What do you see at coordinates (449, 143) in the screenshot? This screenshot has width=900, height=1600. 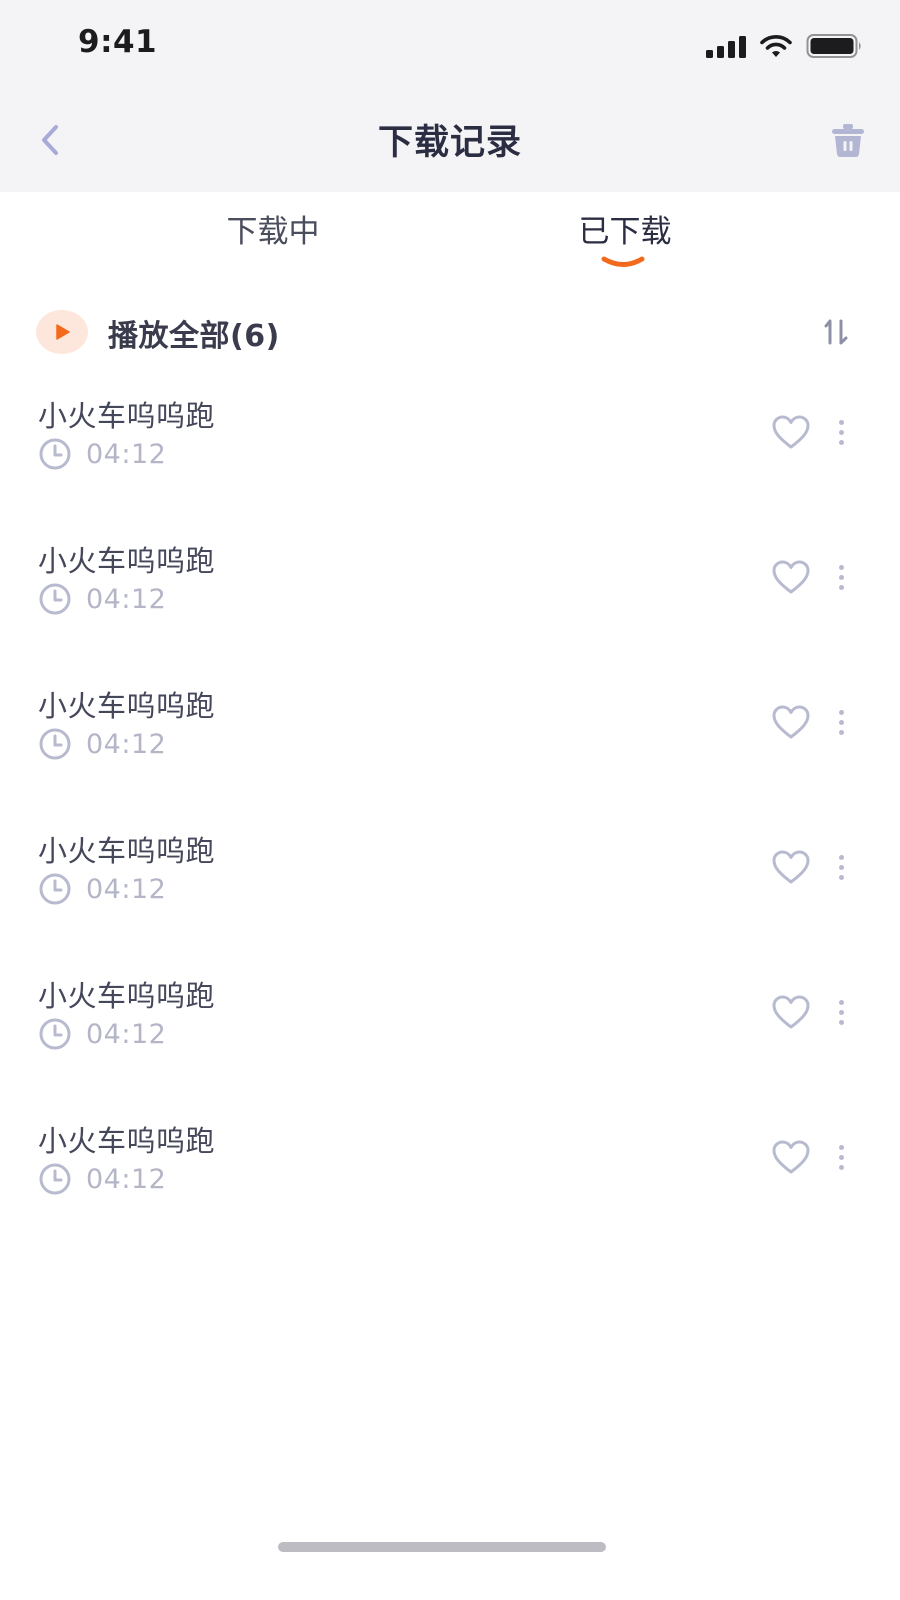 I see `page-title: 下载记录` at bounding box center [449, 143].